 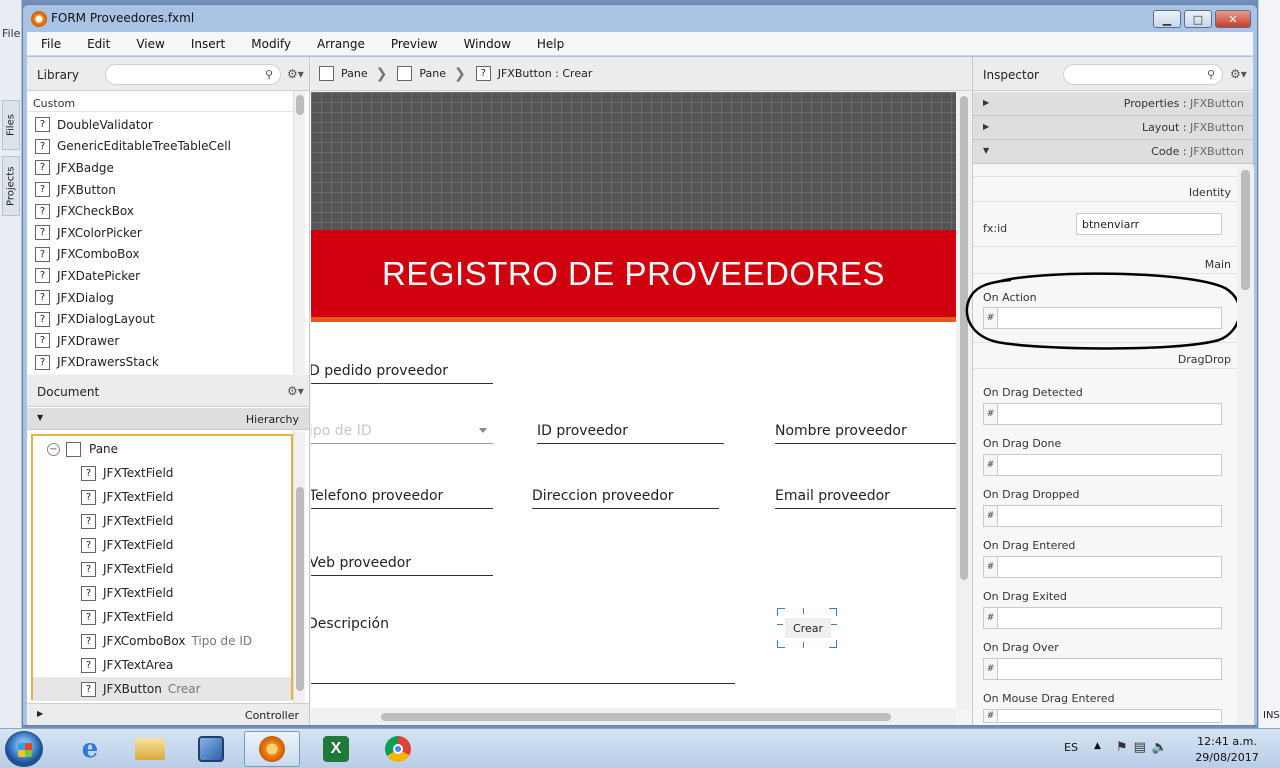 What do you see at coordinates (300, 589) in the screenshot?
I see `document-scroll-thumb` at bounding box center [300, 589].